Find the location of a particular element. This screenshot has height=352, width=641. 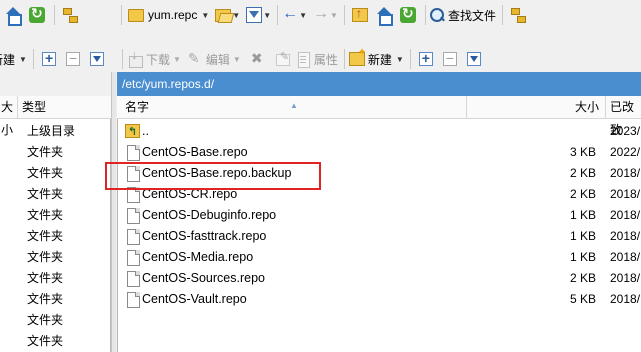

left-new-button: 新建▼ is located at coordinates (13, 59).